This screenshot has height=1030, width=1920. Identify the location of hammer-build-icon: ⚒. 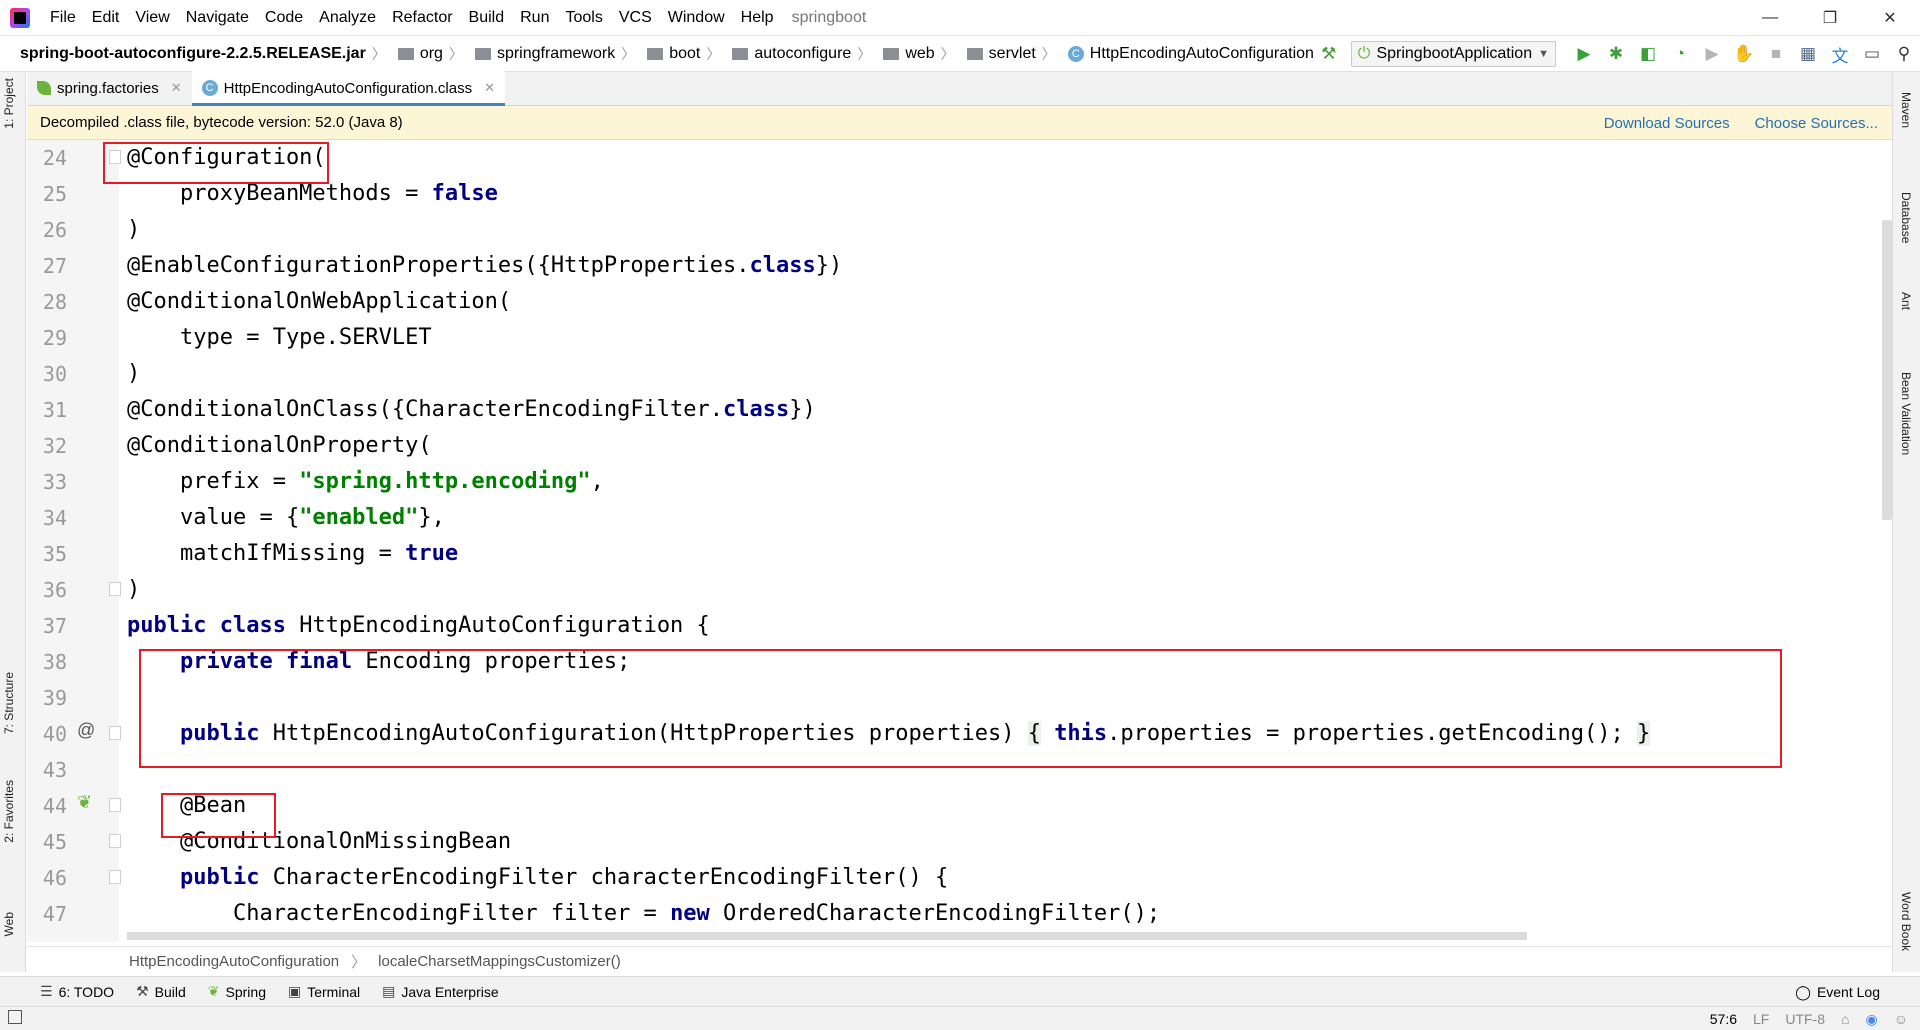
(1329, 54).